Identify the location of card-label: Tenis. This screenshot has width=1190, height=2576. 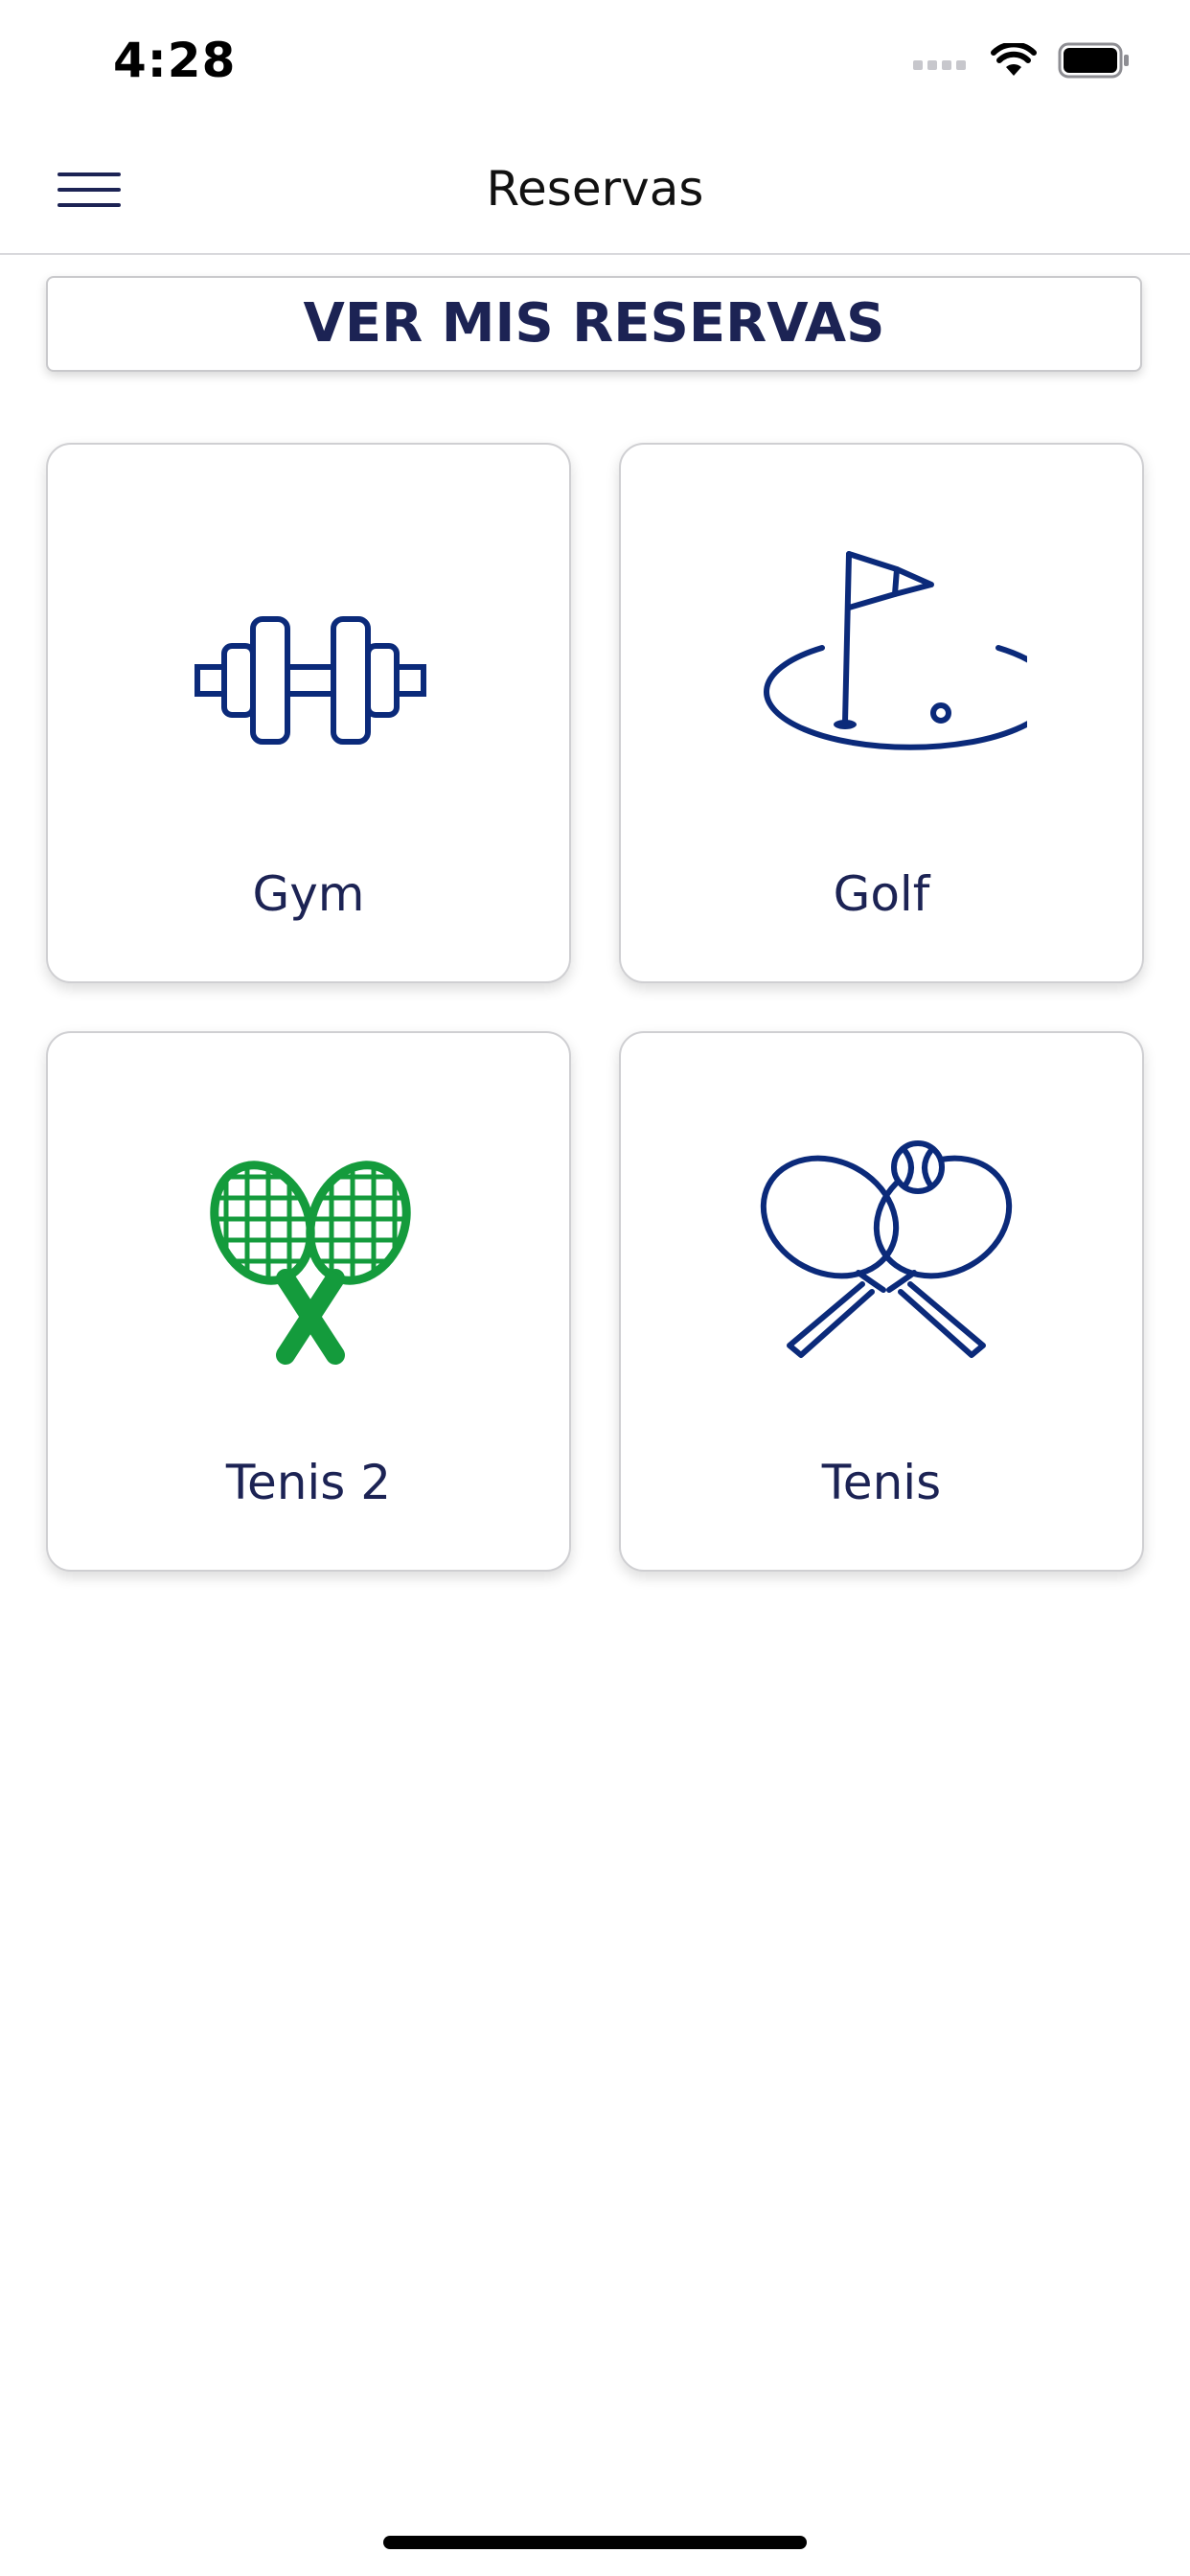
(882, 1483).